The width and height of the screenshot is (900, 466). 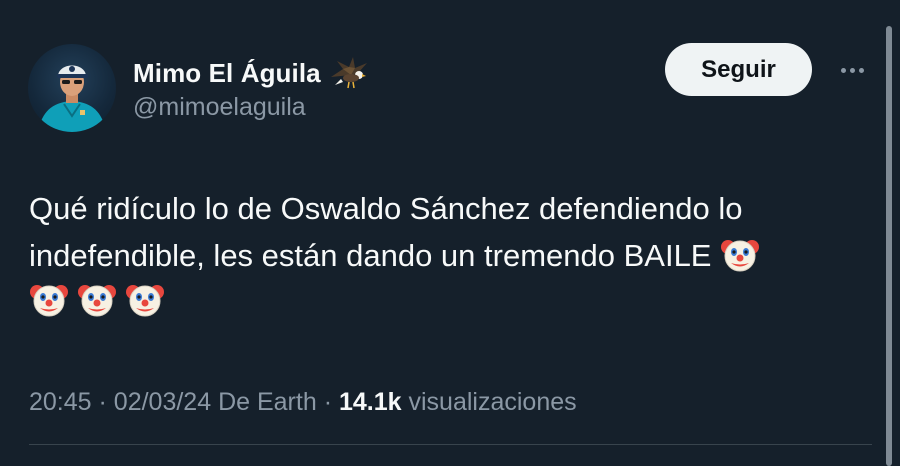 I want to click on avatar, so click(x=72, y=88).